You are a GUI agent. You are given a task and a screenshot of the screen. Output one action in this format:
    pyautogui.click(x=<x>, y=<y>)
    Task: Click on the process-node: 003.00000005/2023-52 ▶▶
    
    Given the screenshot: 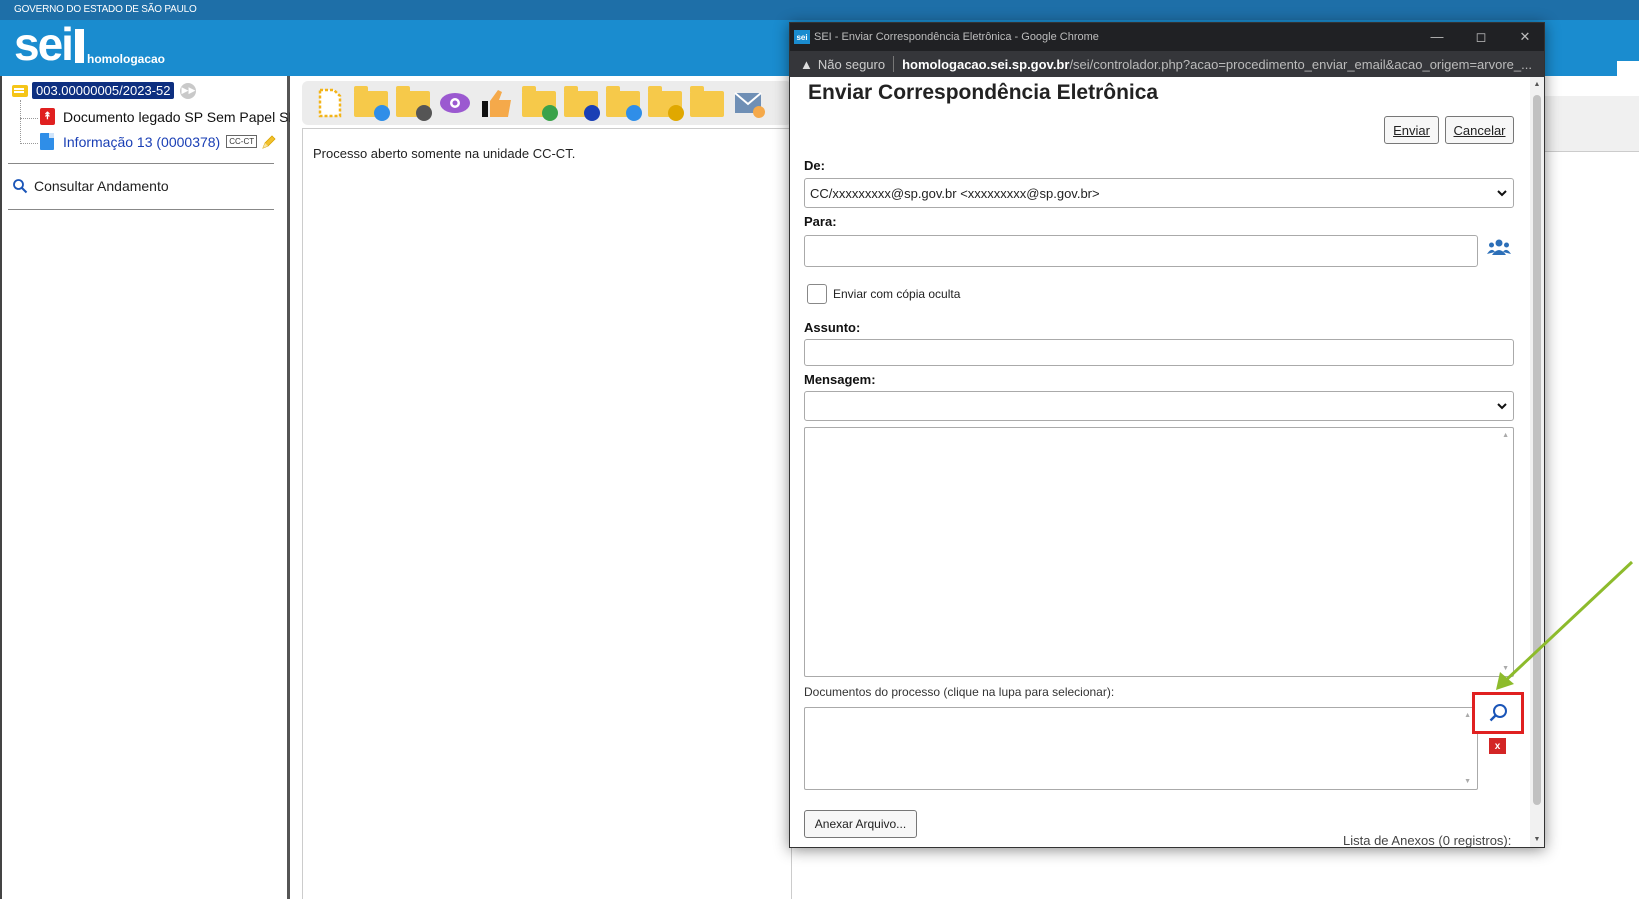 What is the action you would take?
    pyautogui.click(x=104, y=90)
    